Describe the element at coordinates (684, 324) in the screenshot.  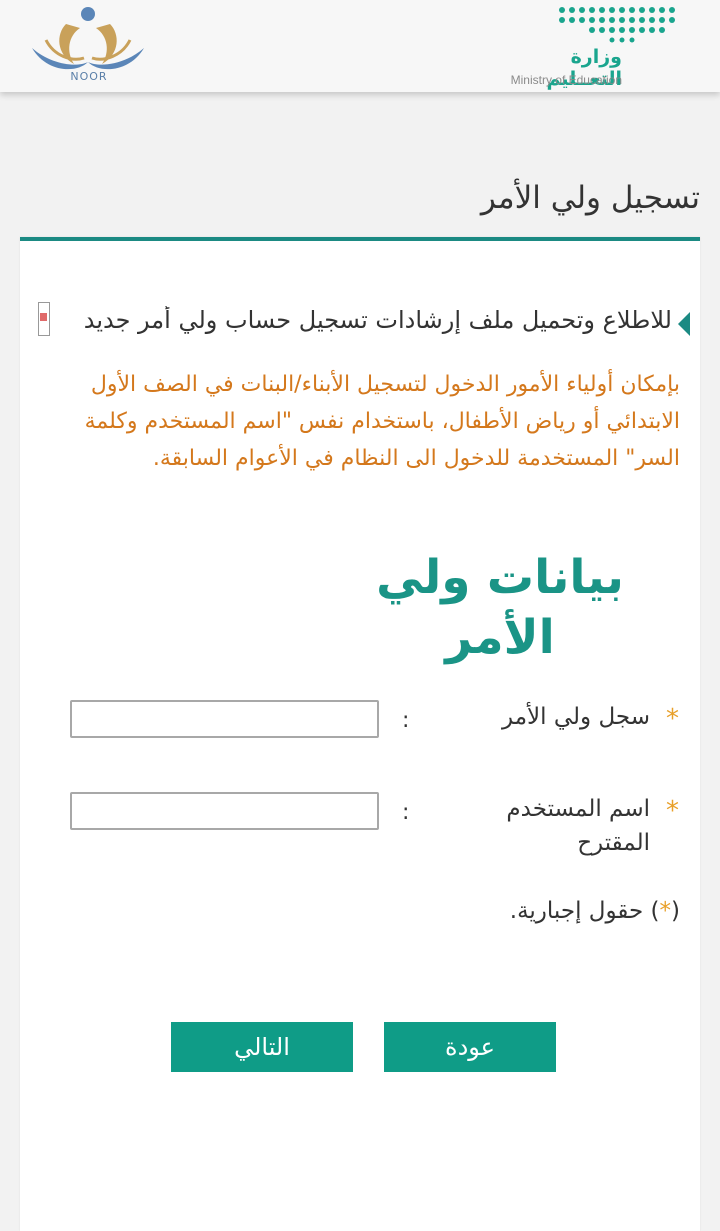
I see `caret-left-icon` at that location.